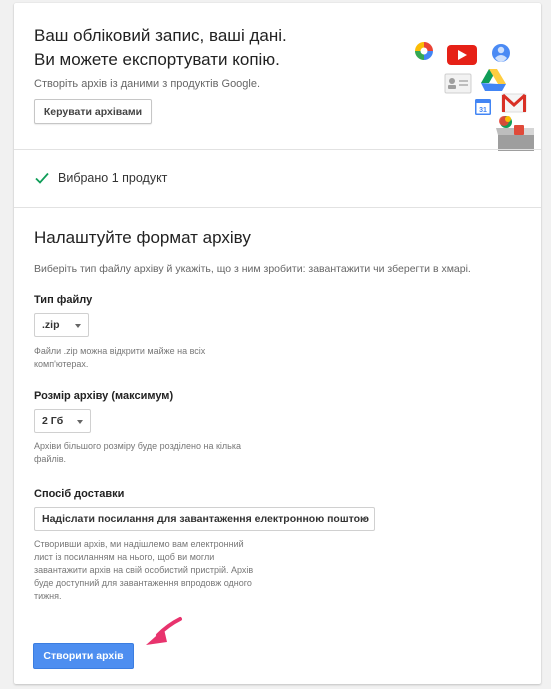 Image resolution: width=551 pixels, height=689 pixels. What do you see at coordinates (277, 207) in the screenshot?
I see `divider-middle` at bounding box center [277, 207].